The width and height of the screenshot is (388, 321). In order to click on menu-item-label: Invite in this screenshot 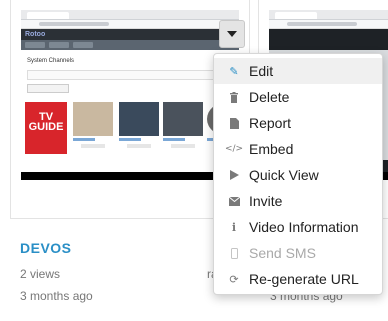, I will do `click(266, 201)`.